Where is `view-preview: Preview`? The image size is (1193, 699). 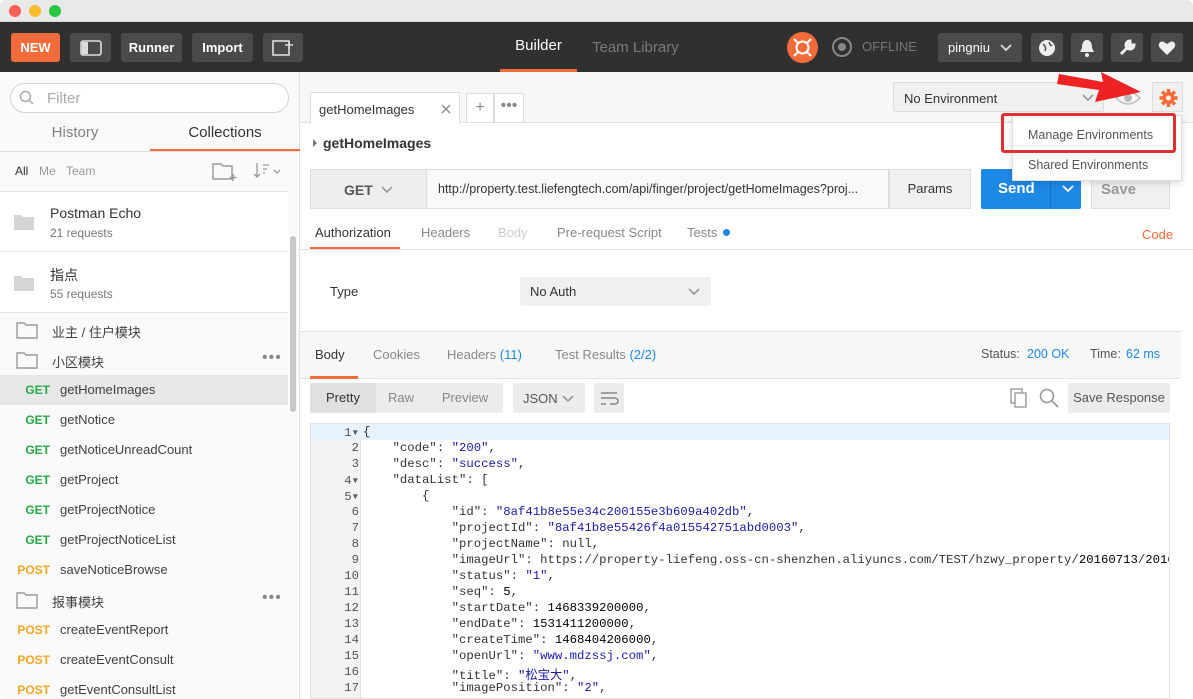
view-preview: Preview is located at coordinates (465, 398).